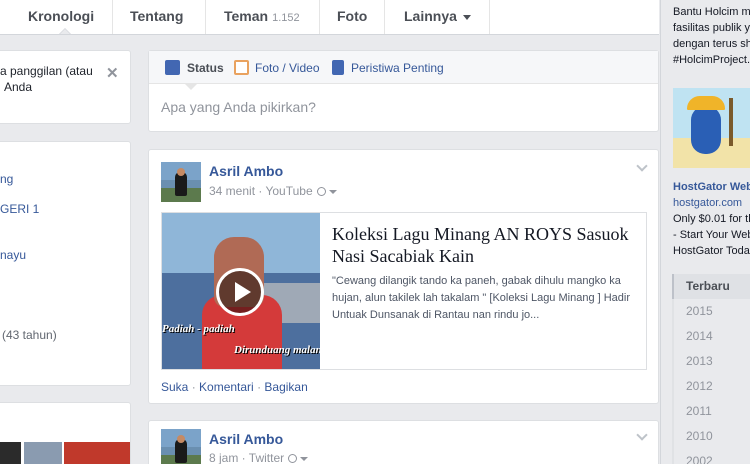 This screenshot has width=750, height=464. What do you see at coordinates (711, 411) in the screenshot?
I see `year-item: 2011` at bounding box center [711, 411].